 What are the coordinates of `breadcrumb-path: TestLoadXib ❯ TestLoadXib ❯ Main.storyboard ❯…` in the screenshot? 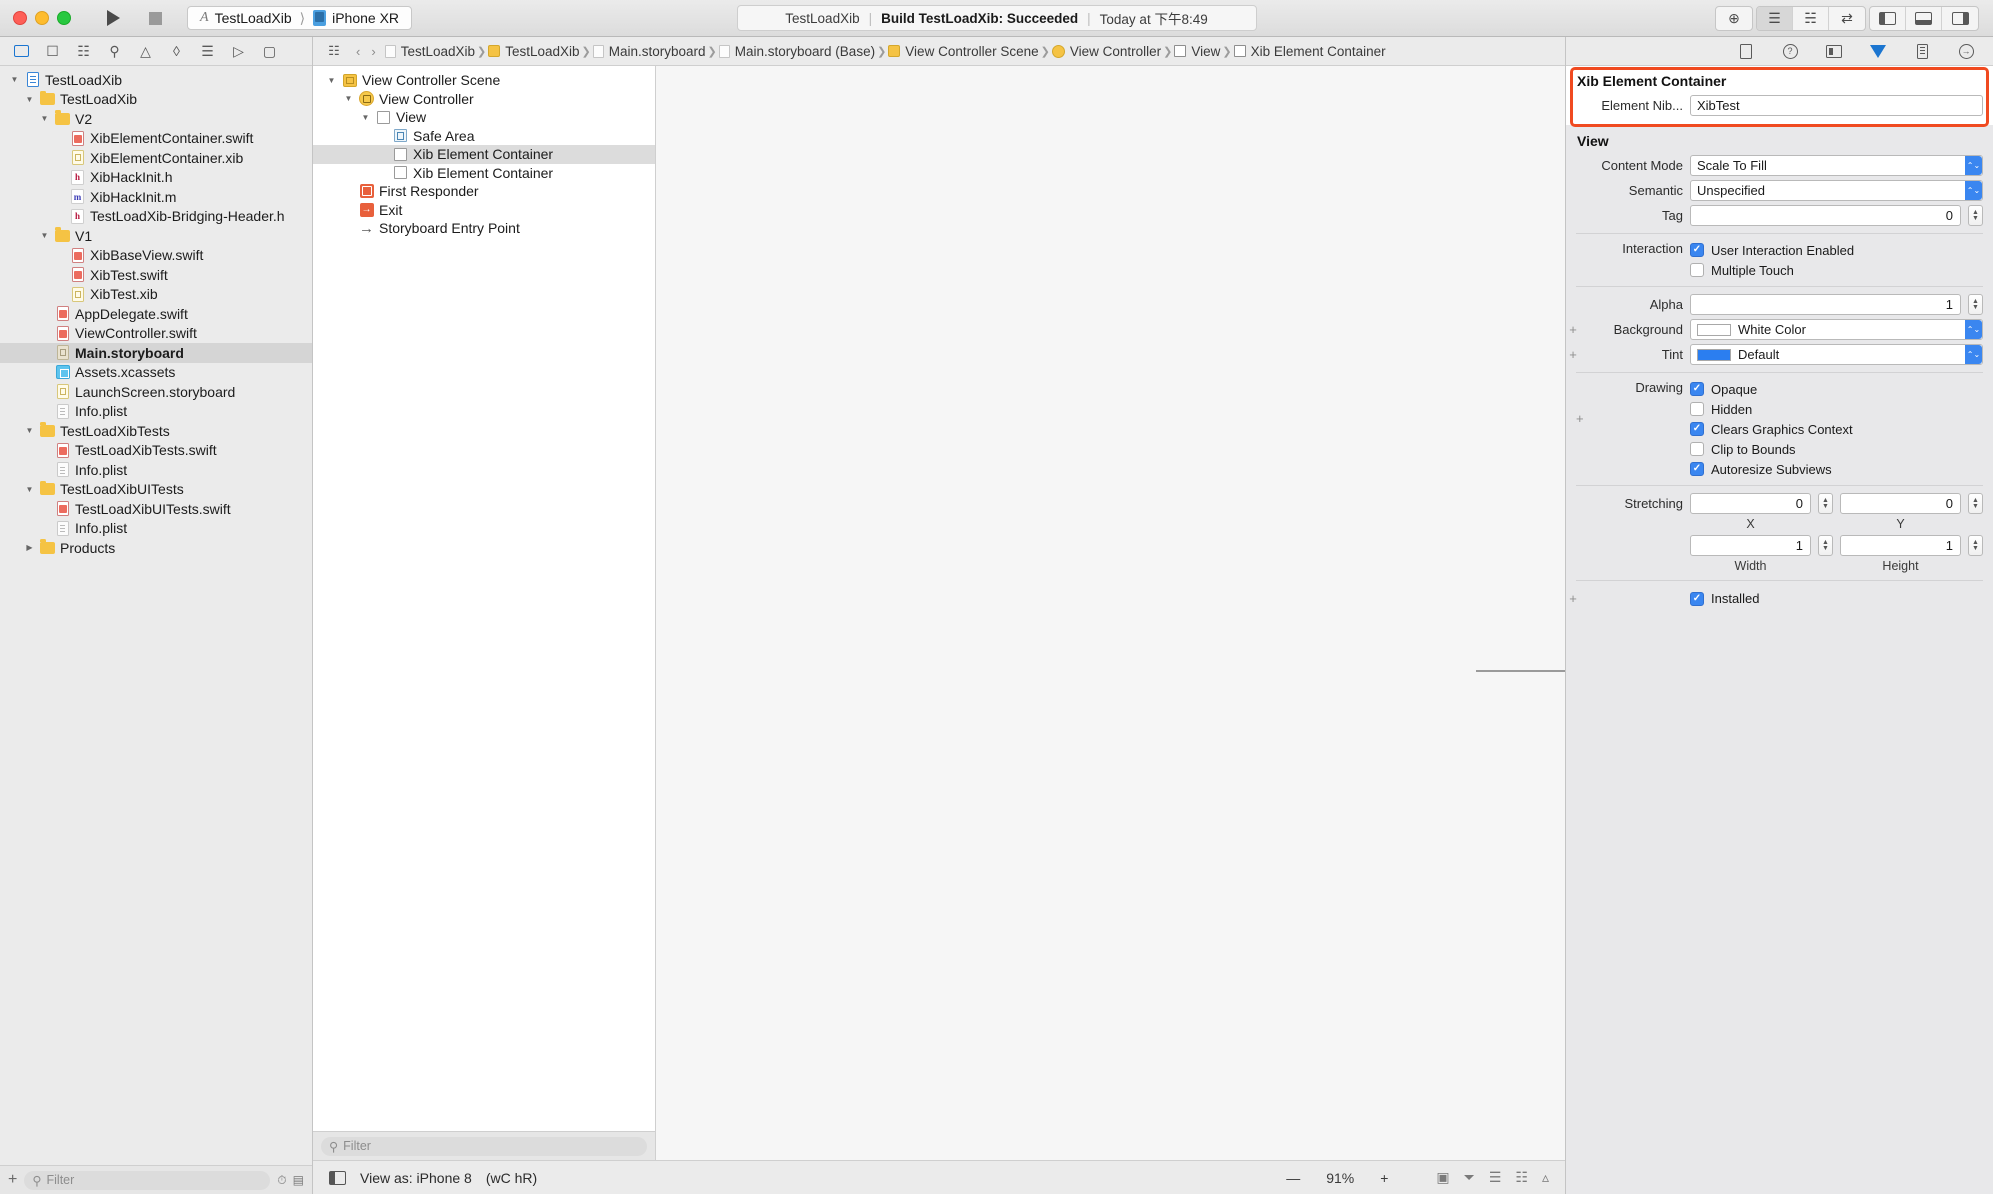 It's located at (885, 51).